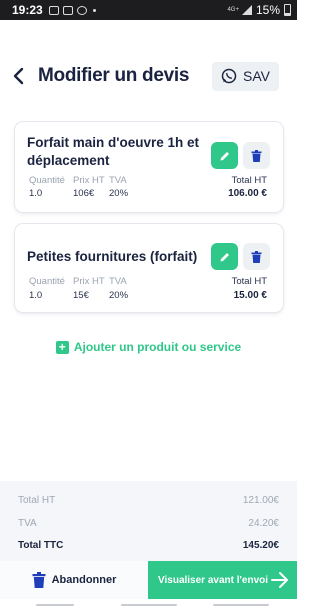 The width and height of the screenshot is (320, 610). Describe the element at coordinates (148, 545) in the screenshot. I see `summary-row-total-ttc: Total TTC 145.20€` at that location.